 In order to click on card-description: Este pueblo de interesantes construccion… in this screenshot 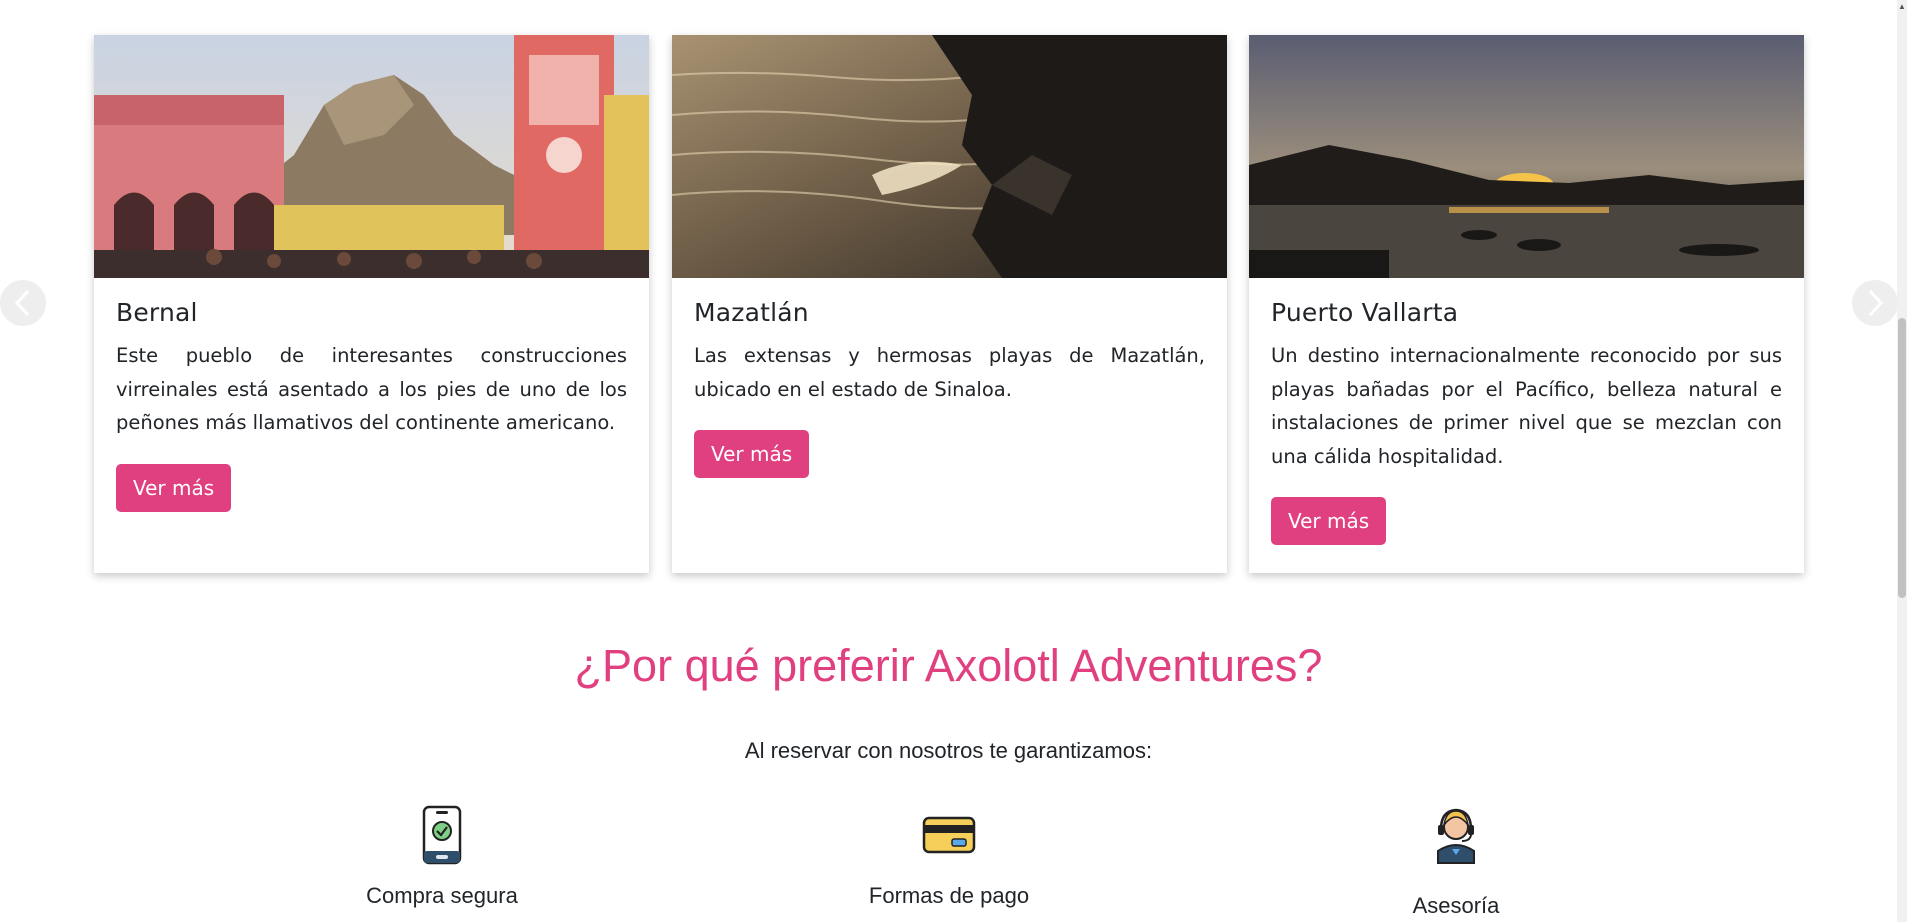, I will do `click(371, 389)`.